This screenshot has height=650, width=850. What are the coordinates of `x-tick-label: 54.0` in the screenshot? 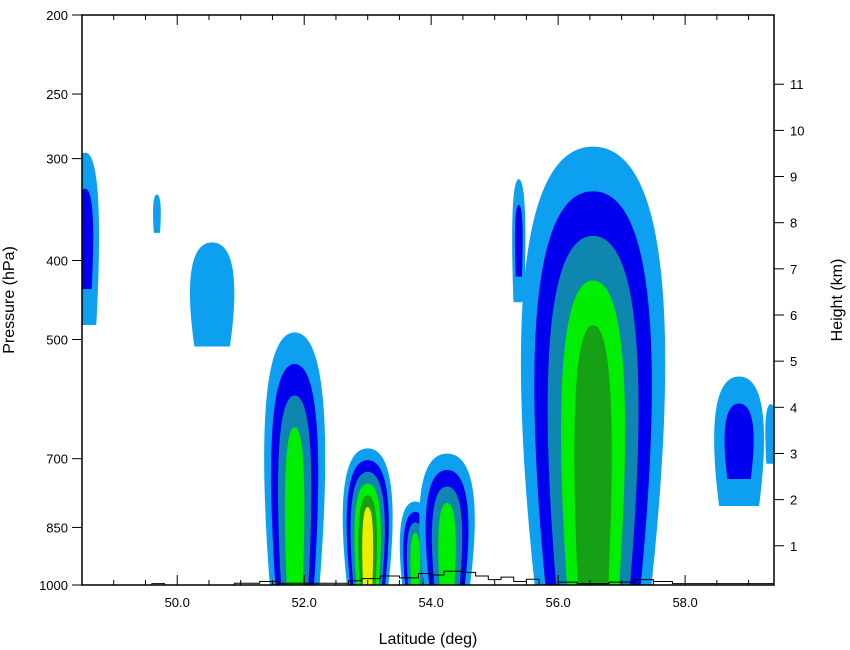 It's located at (431, 602).